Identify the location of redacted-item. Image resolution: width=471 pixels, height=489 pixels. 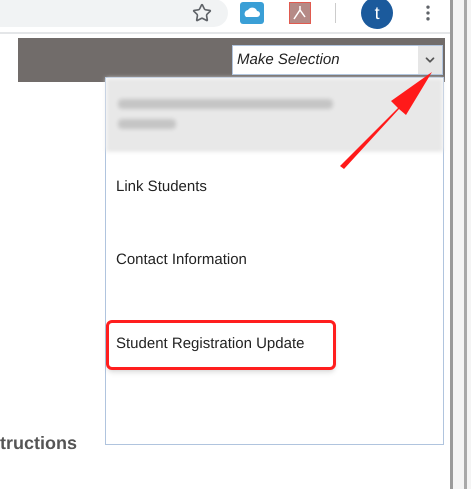
(274, 114).